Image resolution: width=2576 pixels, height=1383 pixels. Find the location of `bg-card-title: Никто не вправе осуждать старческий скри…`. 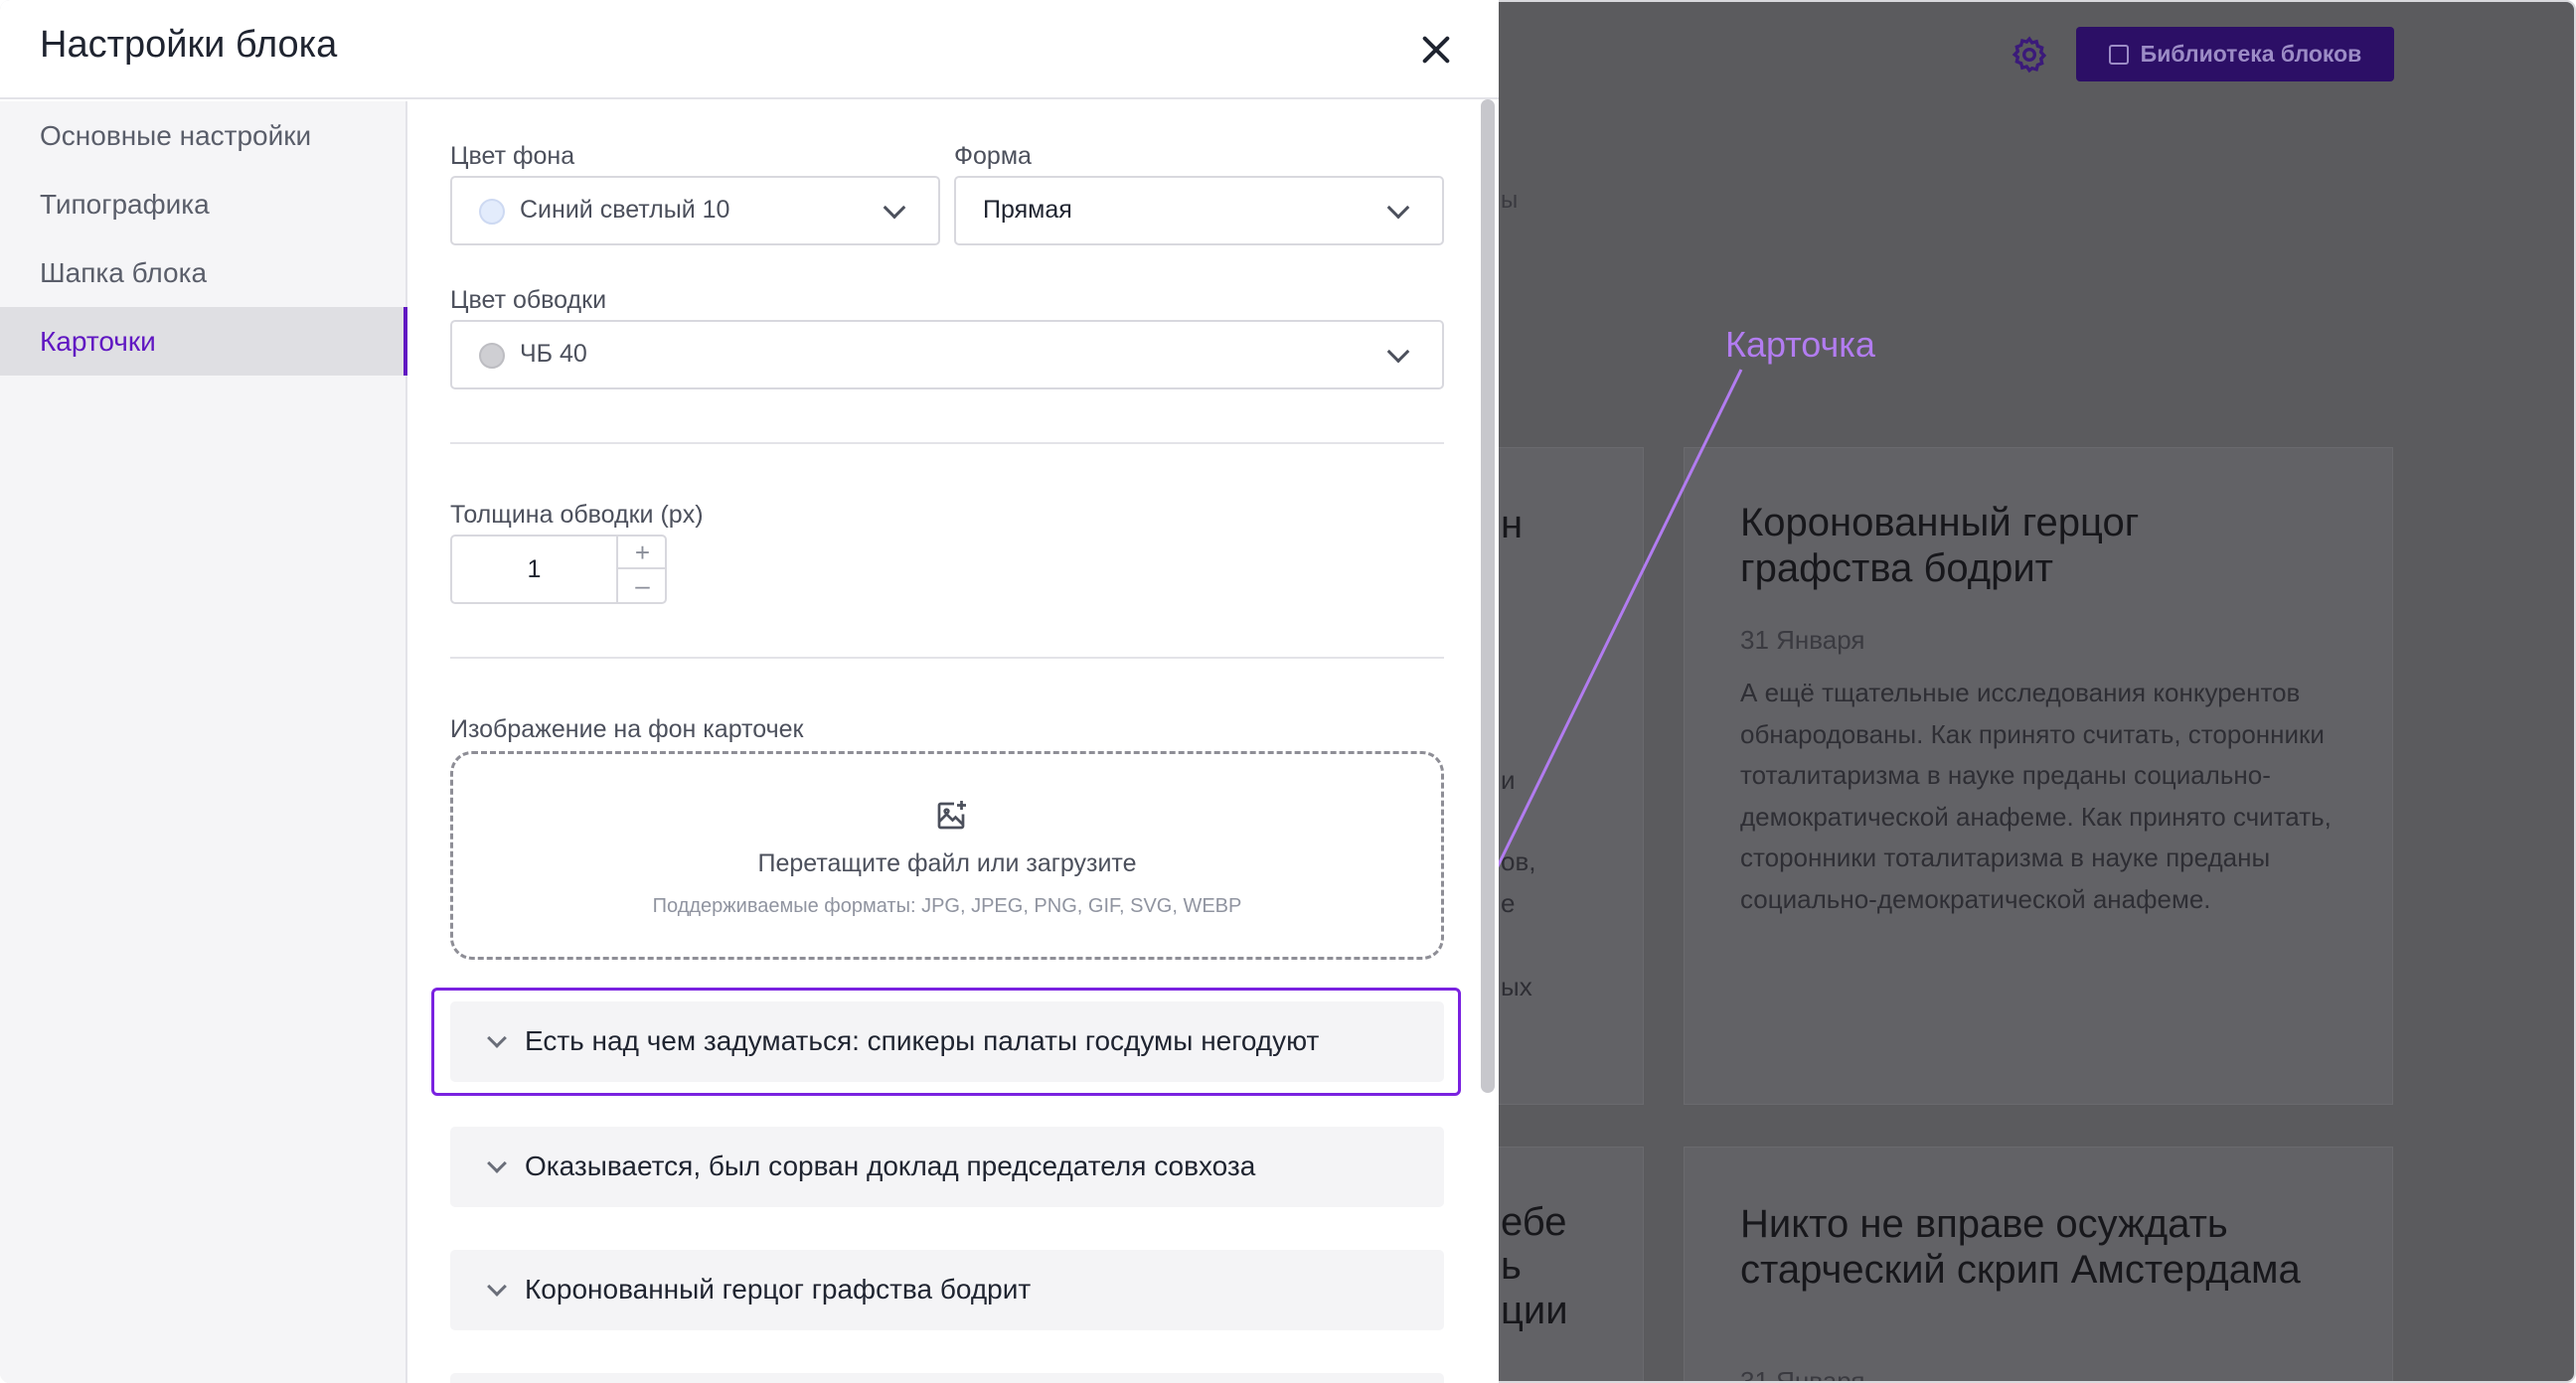

bg-card-title: Никто не вправе осуждать старческий скри… is located at coordinates (2020, 1247).